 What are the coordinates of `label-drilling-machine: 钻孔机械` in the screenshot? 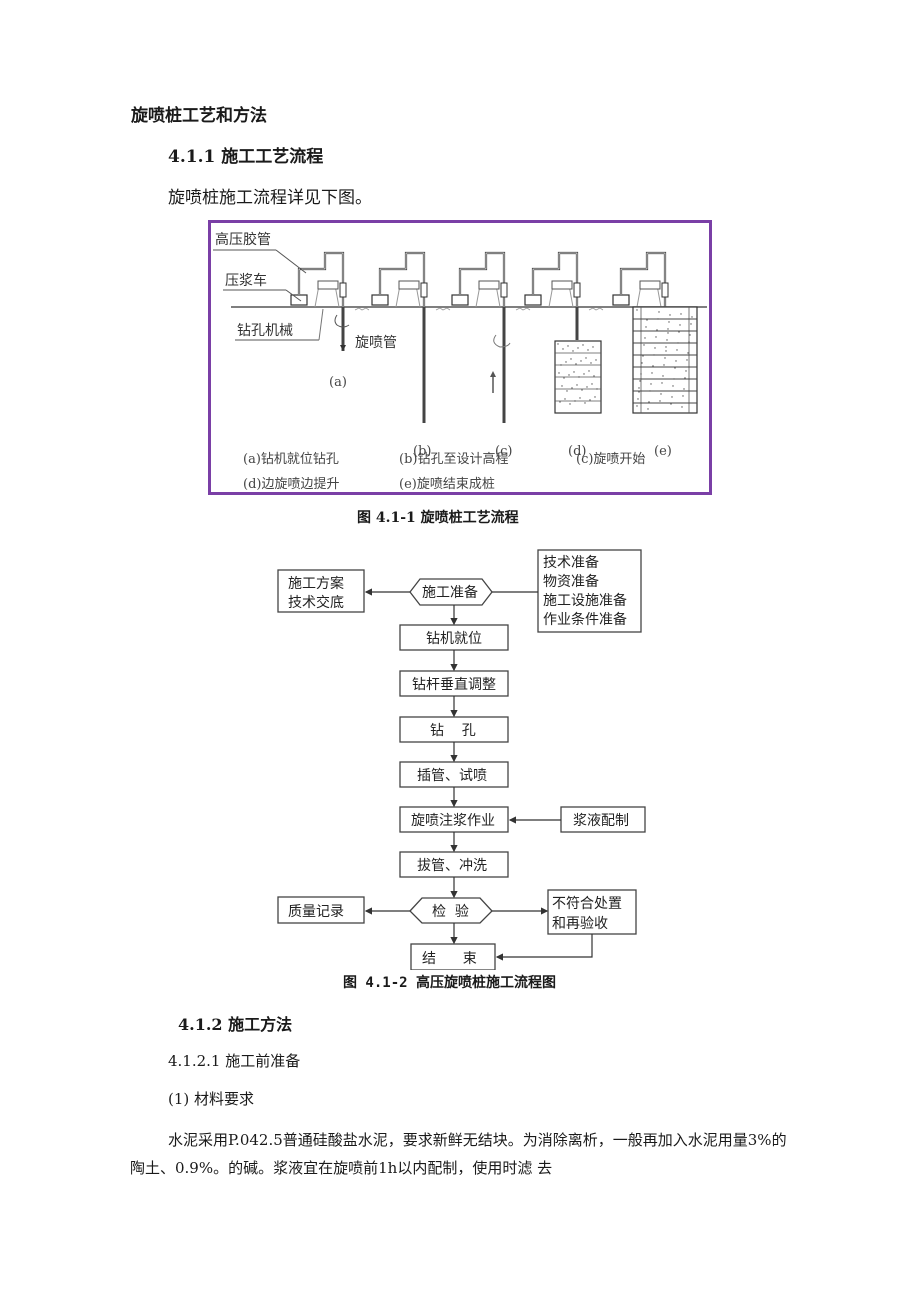 It's located at (265, 331).